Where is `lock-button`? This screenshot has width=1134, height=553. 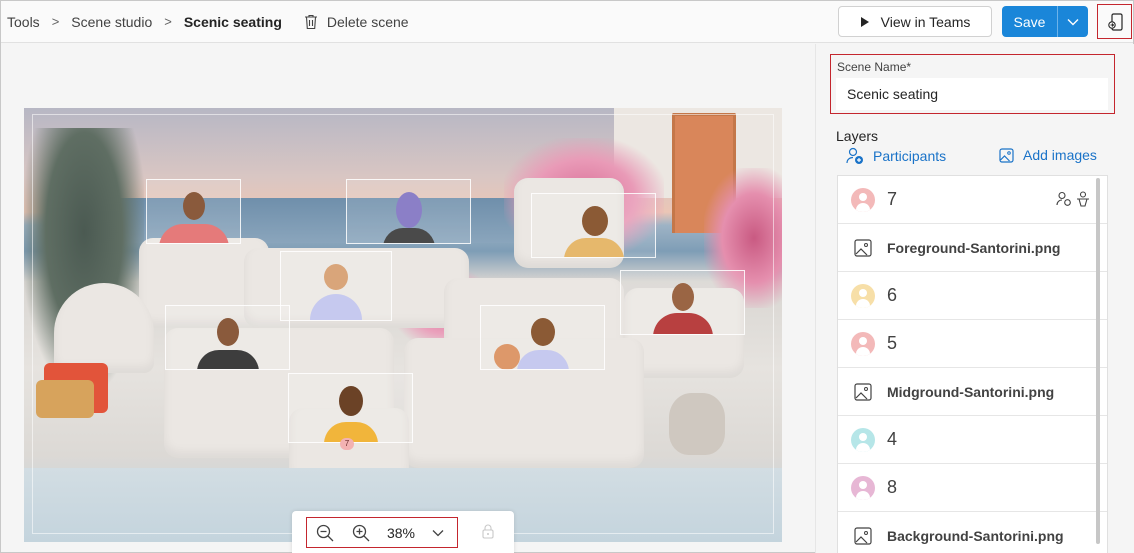
lock-button is located at coordinates (488, 534).